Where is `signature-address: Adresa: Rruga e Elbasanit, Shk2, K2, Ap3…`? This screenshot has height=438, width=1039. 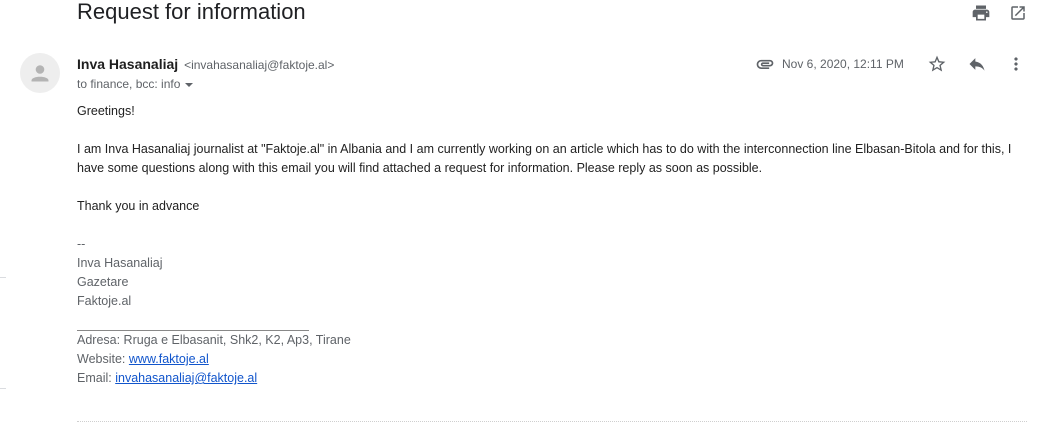 signature-address: Adresa: Rruga e Elbasanit, Shk2, K2, Ap3… is located at coordinates (214, 340).